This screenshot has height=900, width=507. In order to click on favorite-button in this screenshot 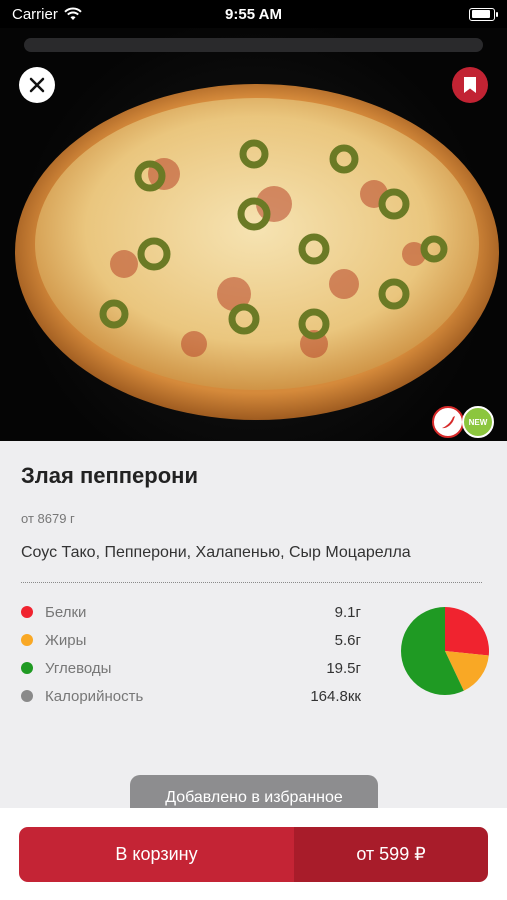, I will do `click(470, 85)`.